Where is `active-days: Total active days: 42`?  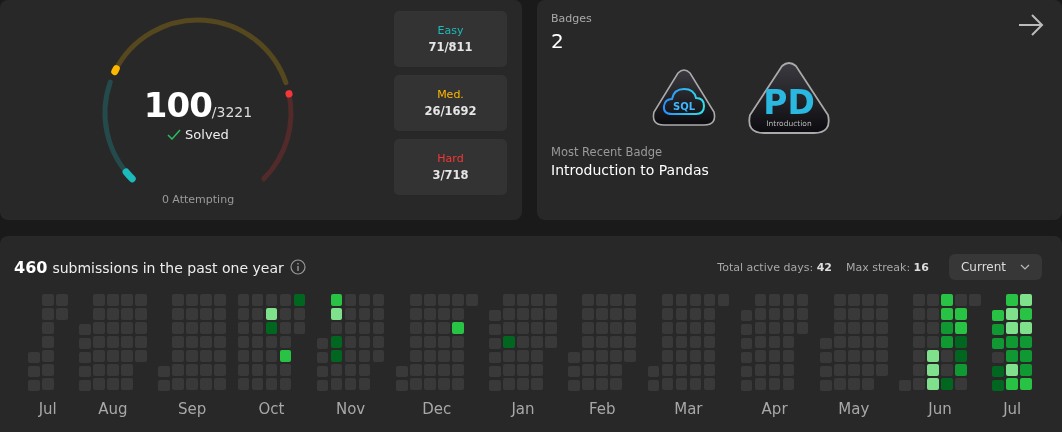
active-days: Total active days: 42 is located at coordinates (774, 267).